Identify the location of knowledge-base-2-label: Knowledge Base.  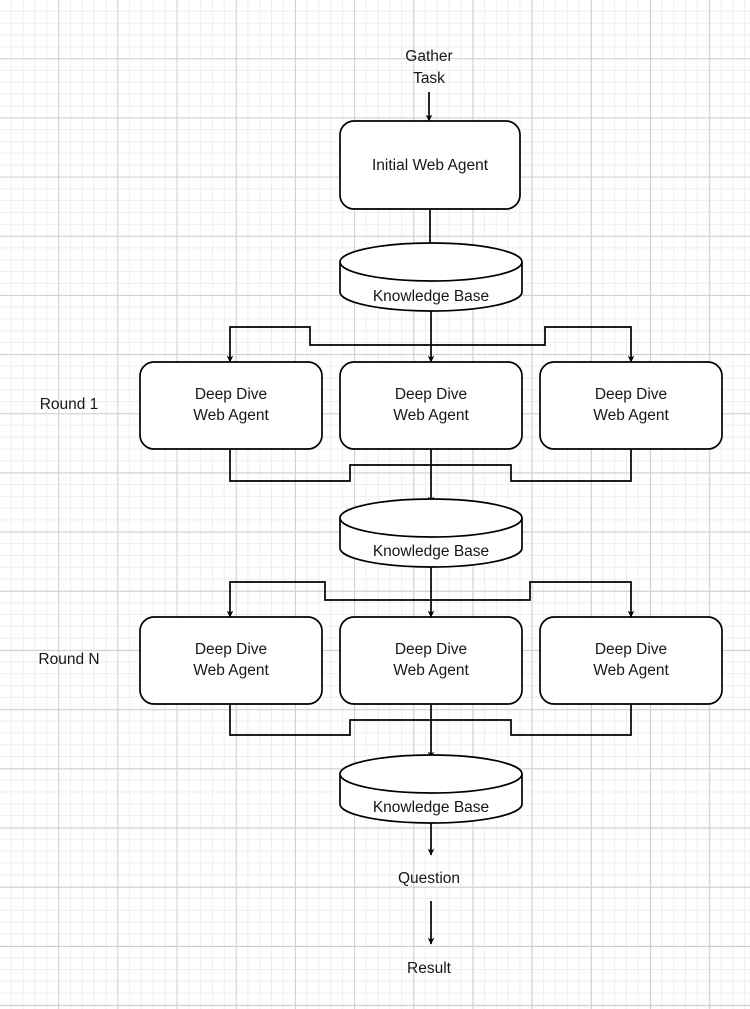
(431, 551).